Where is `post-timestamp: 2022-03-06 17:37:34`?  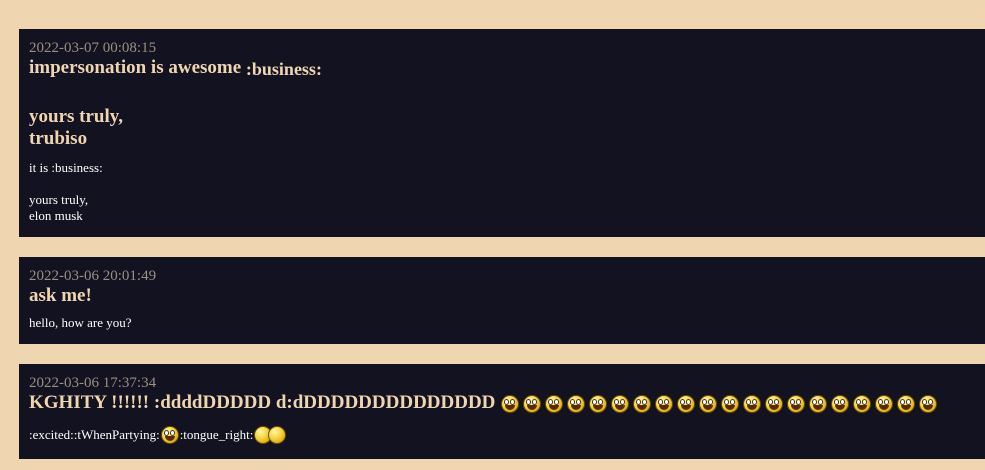 post-timestamp: 2022-03-06 17:37:34 is located at coordinates (93, 383).